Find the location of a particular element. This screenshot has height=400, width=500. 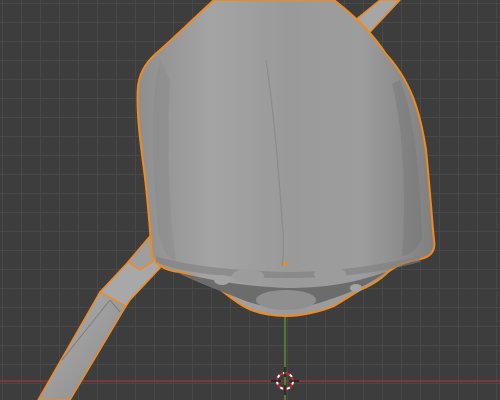

object-origin-icon is located at coordinates (285, 264).